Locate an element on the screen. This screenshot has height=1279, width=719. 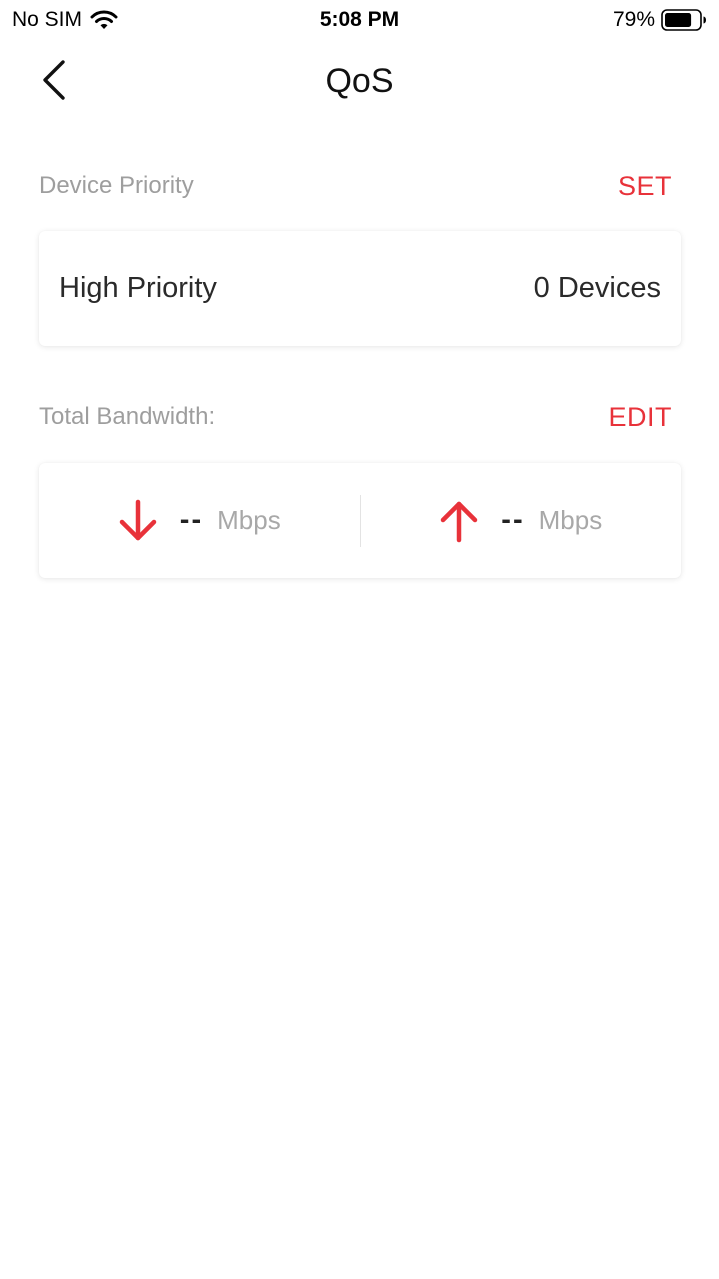
device-priority-header: Device Priority SET is located at coordinates (355, 186).